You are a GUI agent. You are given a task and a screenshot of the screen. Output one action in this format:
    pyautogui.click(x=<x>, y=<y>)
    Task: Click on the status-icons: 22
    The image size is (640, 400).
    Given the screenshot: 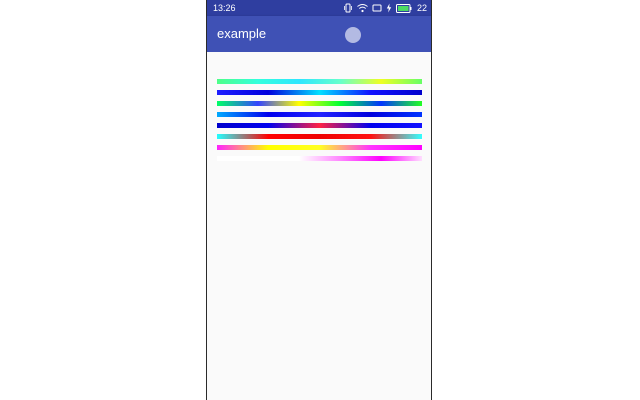 What is the action you would take?
    pyautogui.click(x=385, y=8)
    